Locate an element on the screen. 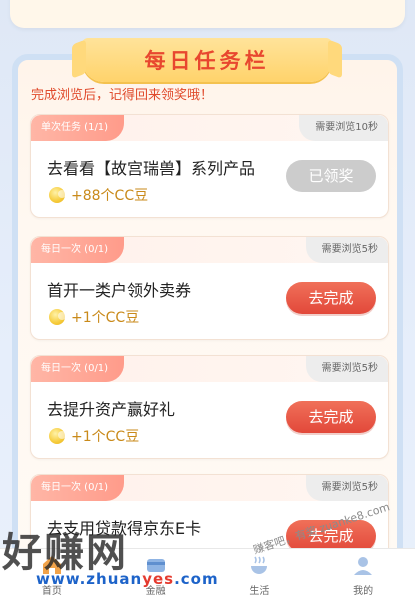  task-reward-text: +88个CC豆 is located at coordinates (110, 196).